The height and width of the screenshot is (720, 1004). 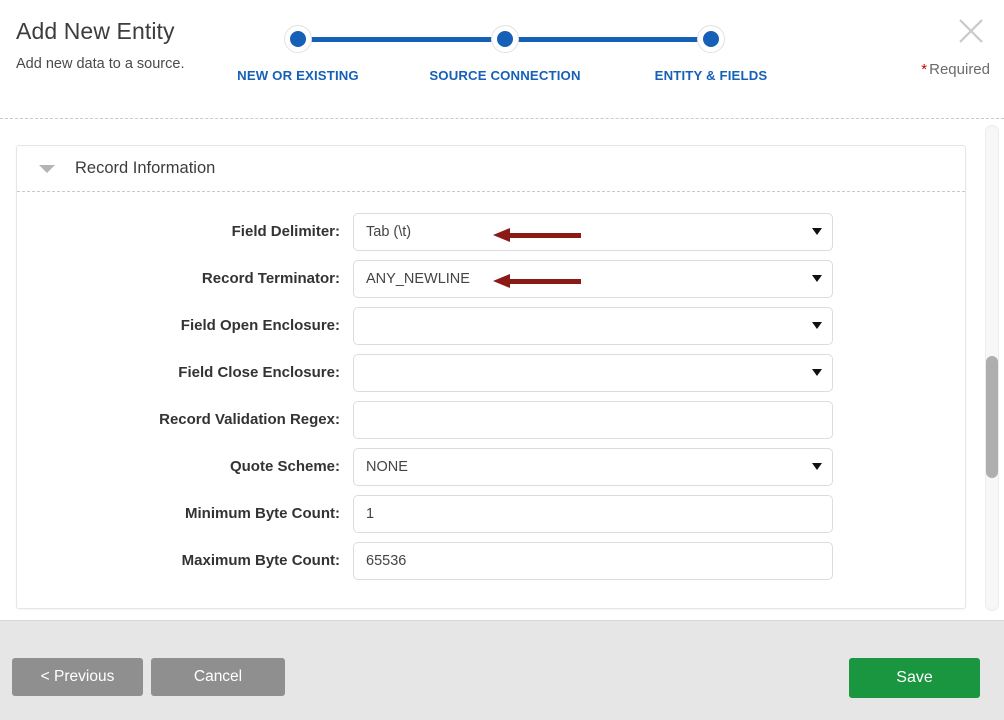 I want to click on field-close-enclosure-select, so click(x=593, y=372).